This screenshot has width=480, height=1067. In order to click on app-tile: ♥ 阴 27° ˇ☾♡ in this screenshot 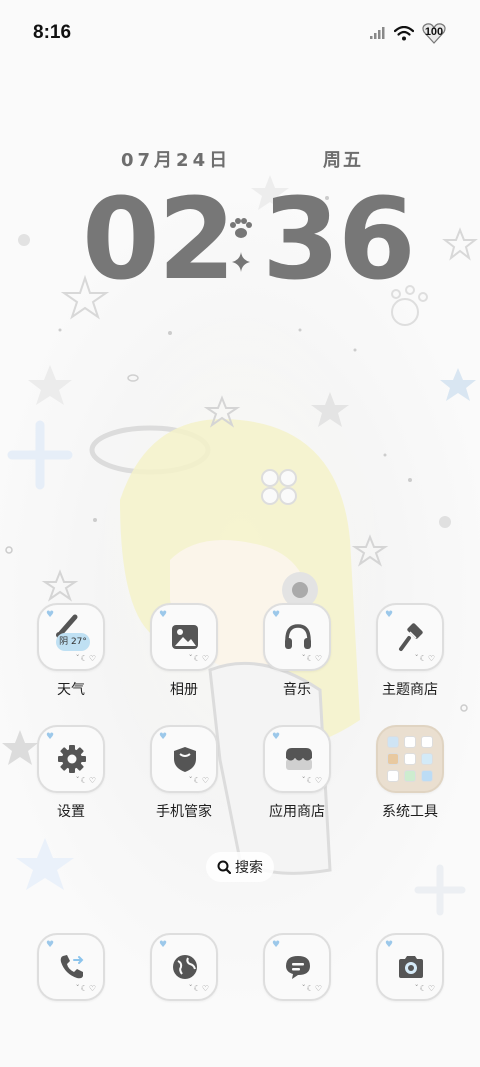, I will do `click(71, 637)`.